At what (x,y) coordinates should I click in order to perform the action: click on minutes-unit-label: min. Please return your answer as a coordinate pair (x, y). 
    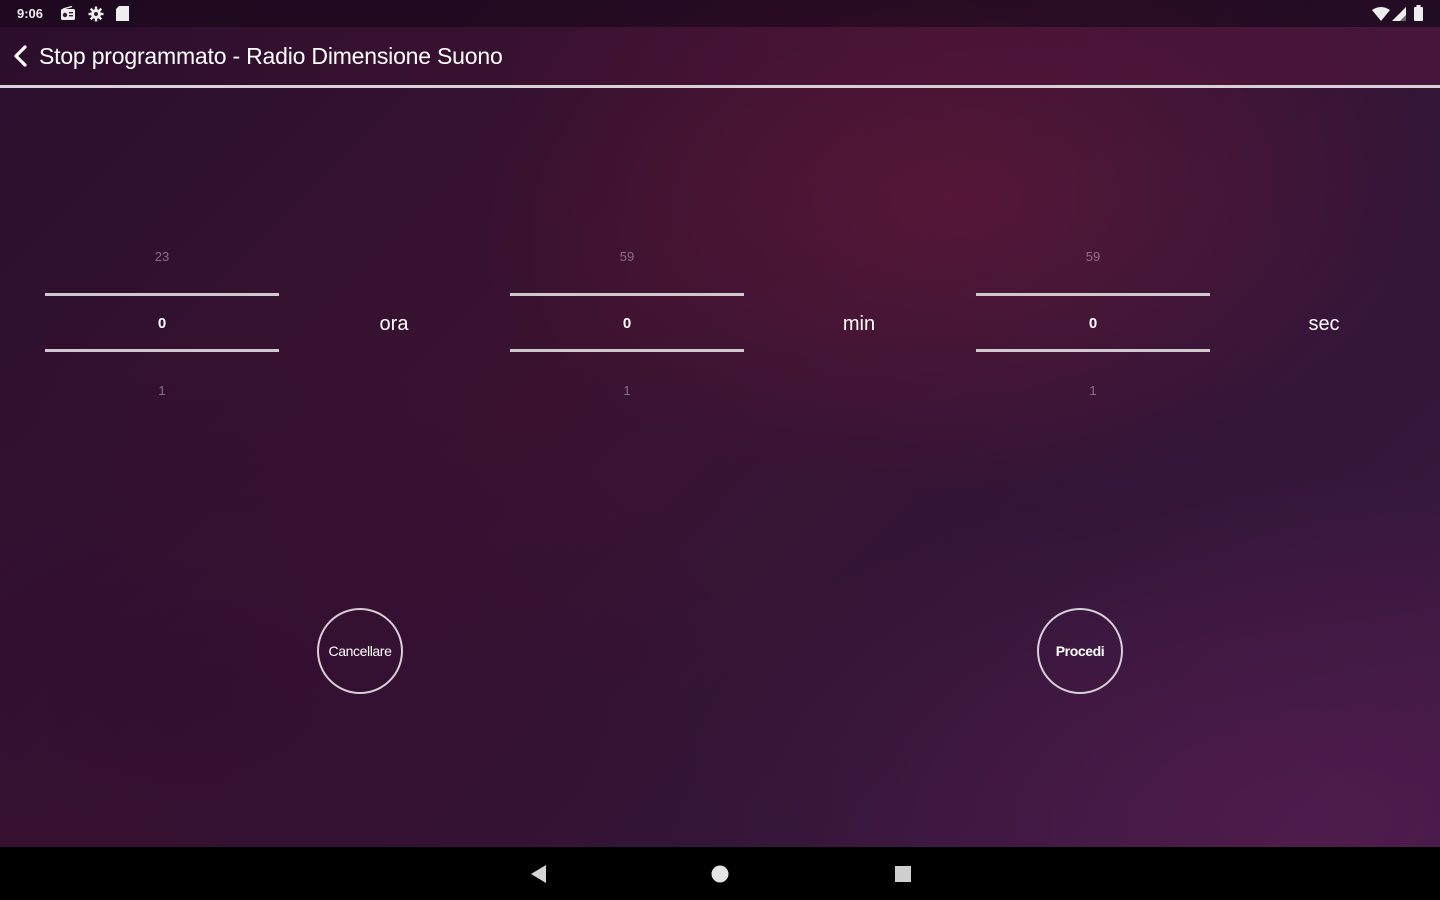
    Looking at the image, I should click on (859, 324).